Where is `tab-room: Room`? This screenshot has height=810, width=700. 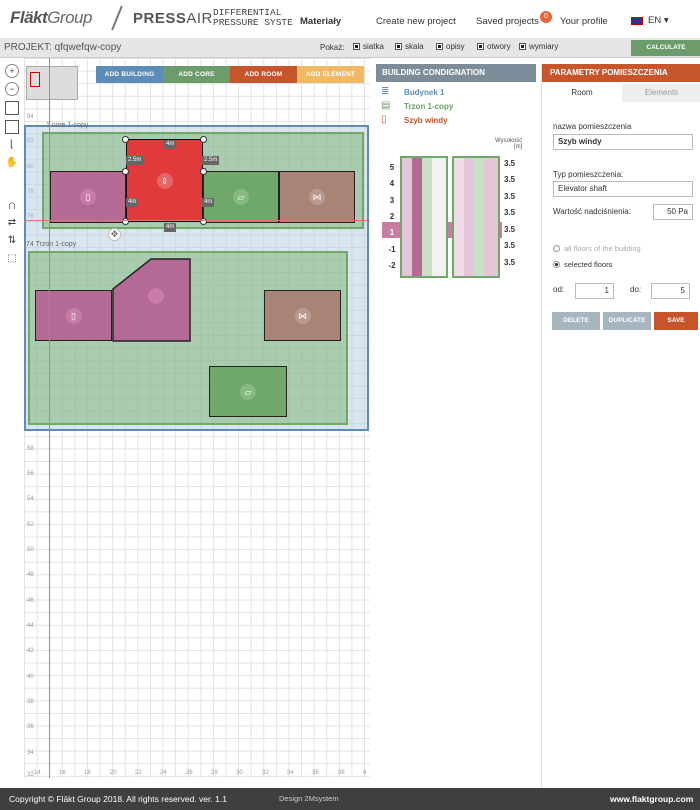
tab-room: Room is located at coordinates (582, 93).